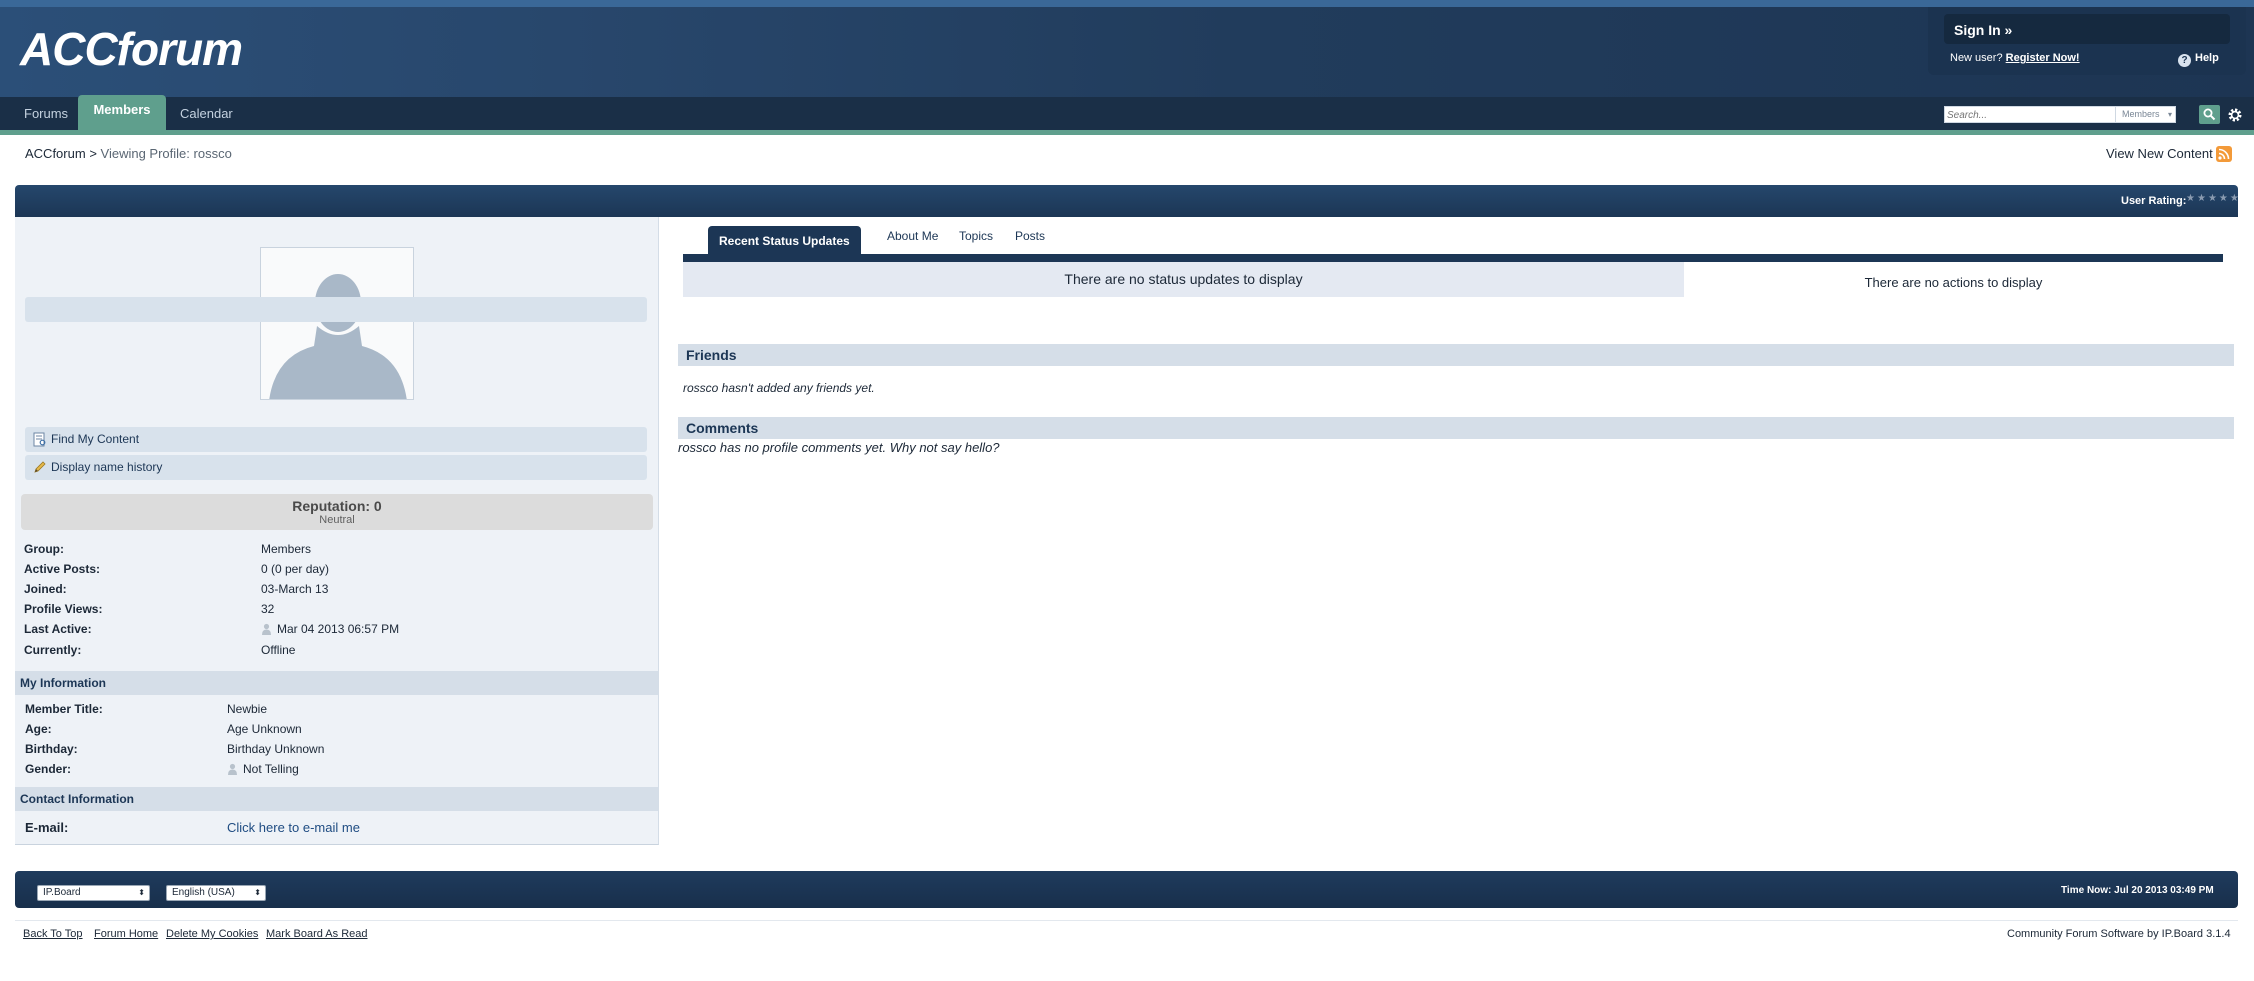 The image size is (2254, 981). I want to click on stat-label: Group:, so click(44, 549).